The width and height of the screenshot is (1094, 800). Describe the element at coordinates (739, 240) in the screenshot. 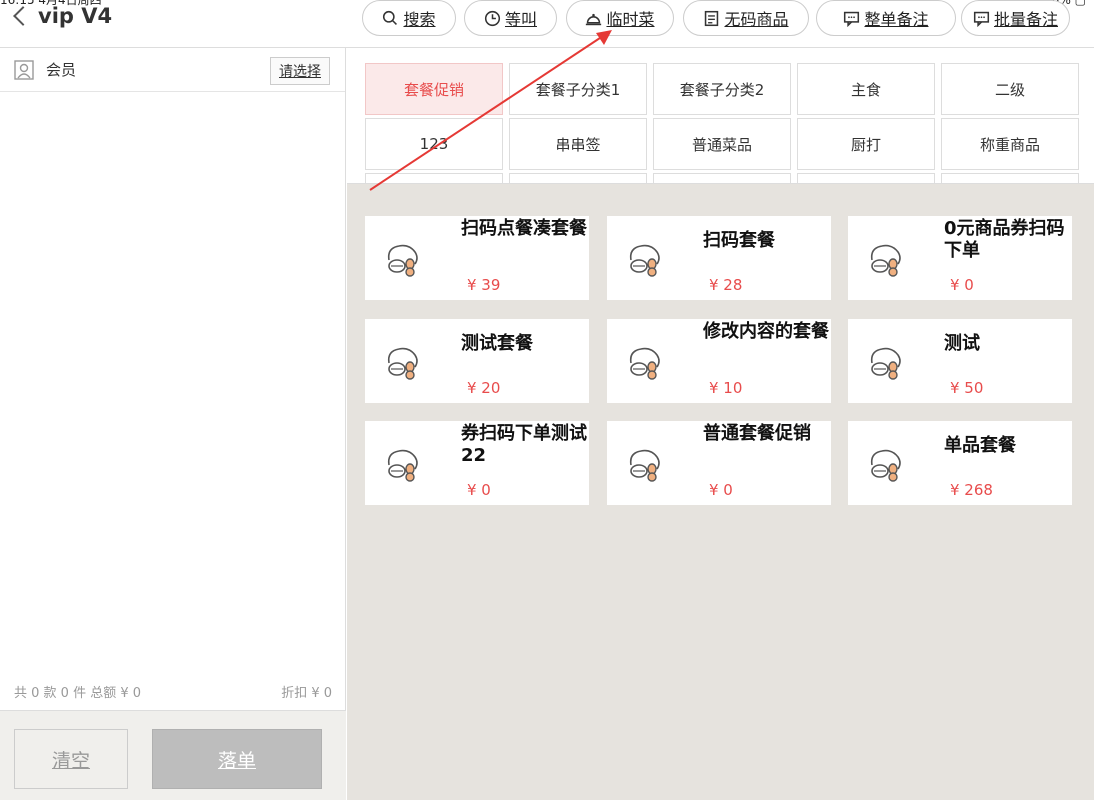

I see `product-name: 扫码套餐` at that location.